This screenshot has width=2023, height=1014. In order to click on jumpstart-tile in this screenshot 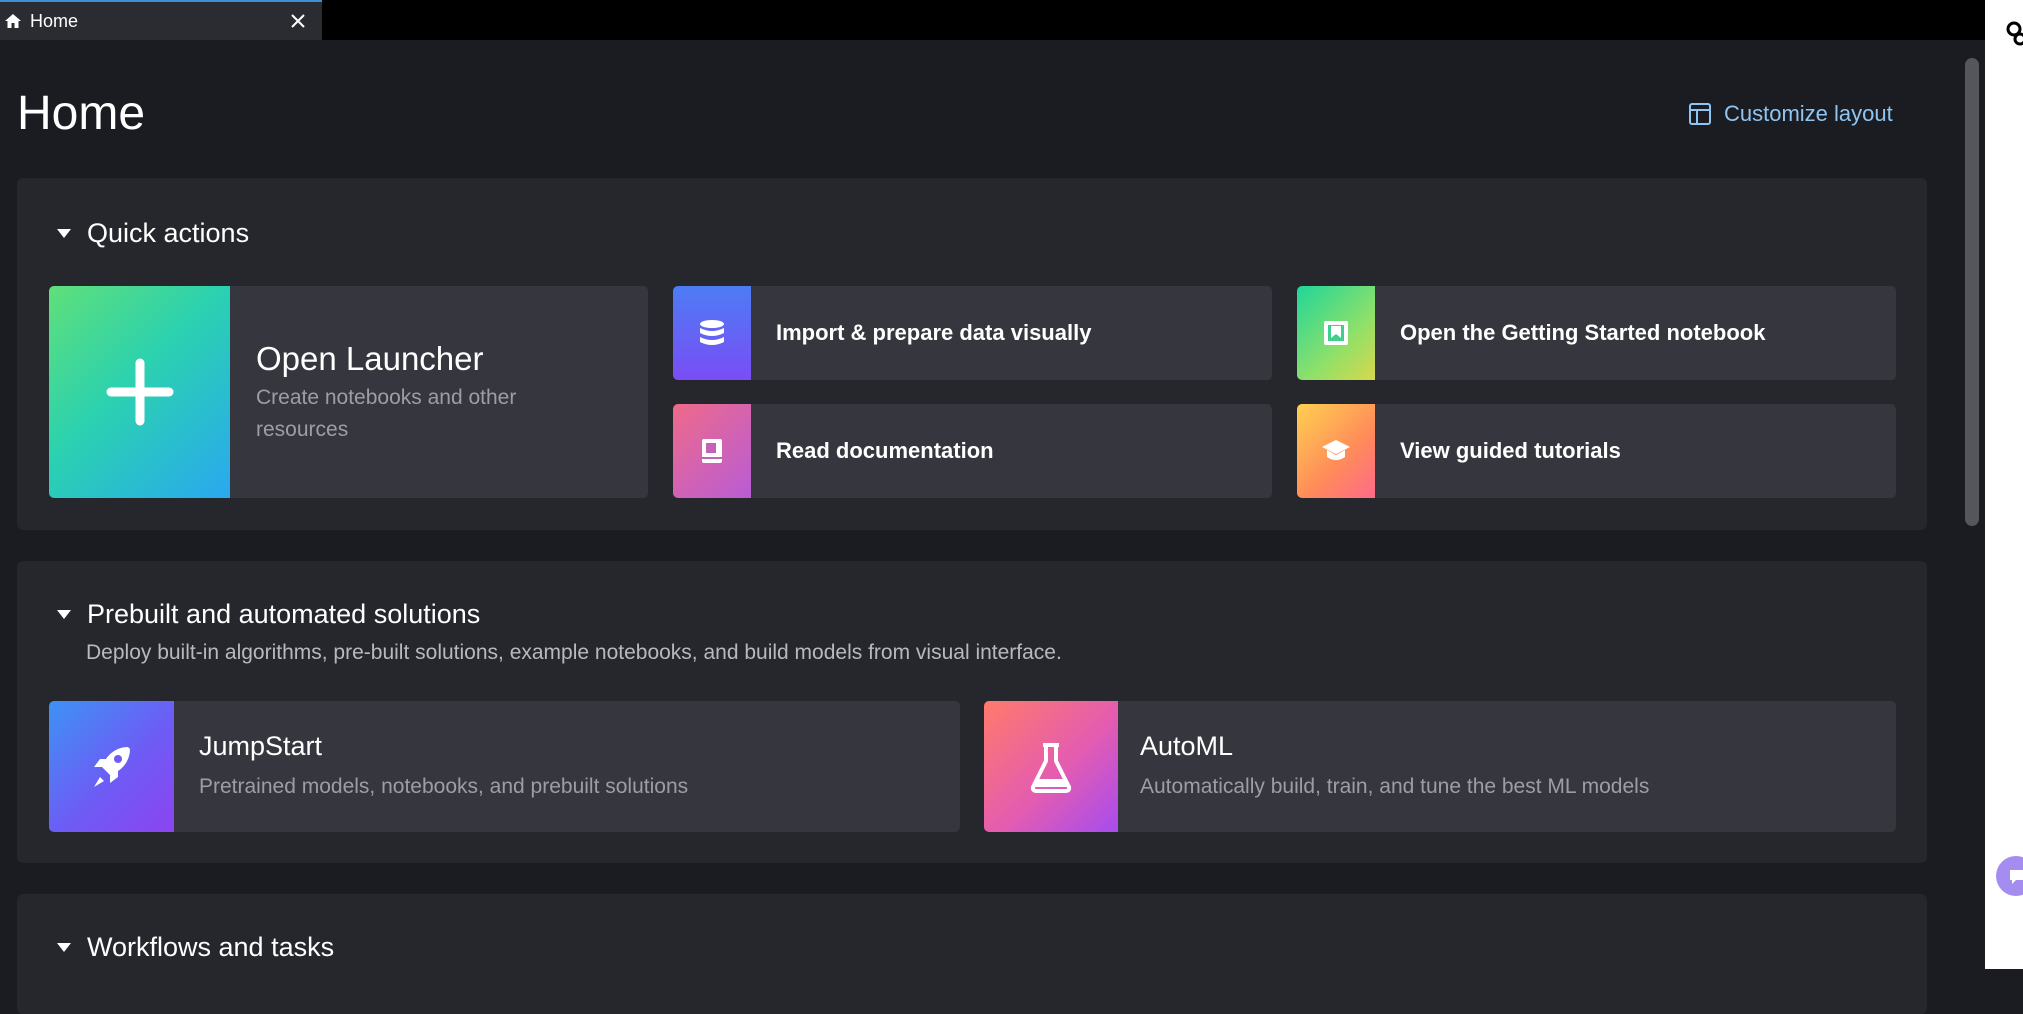, I will do `click(111, 766)`.